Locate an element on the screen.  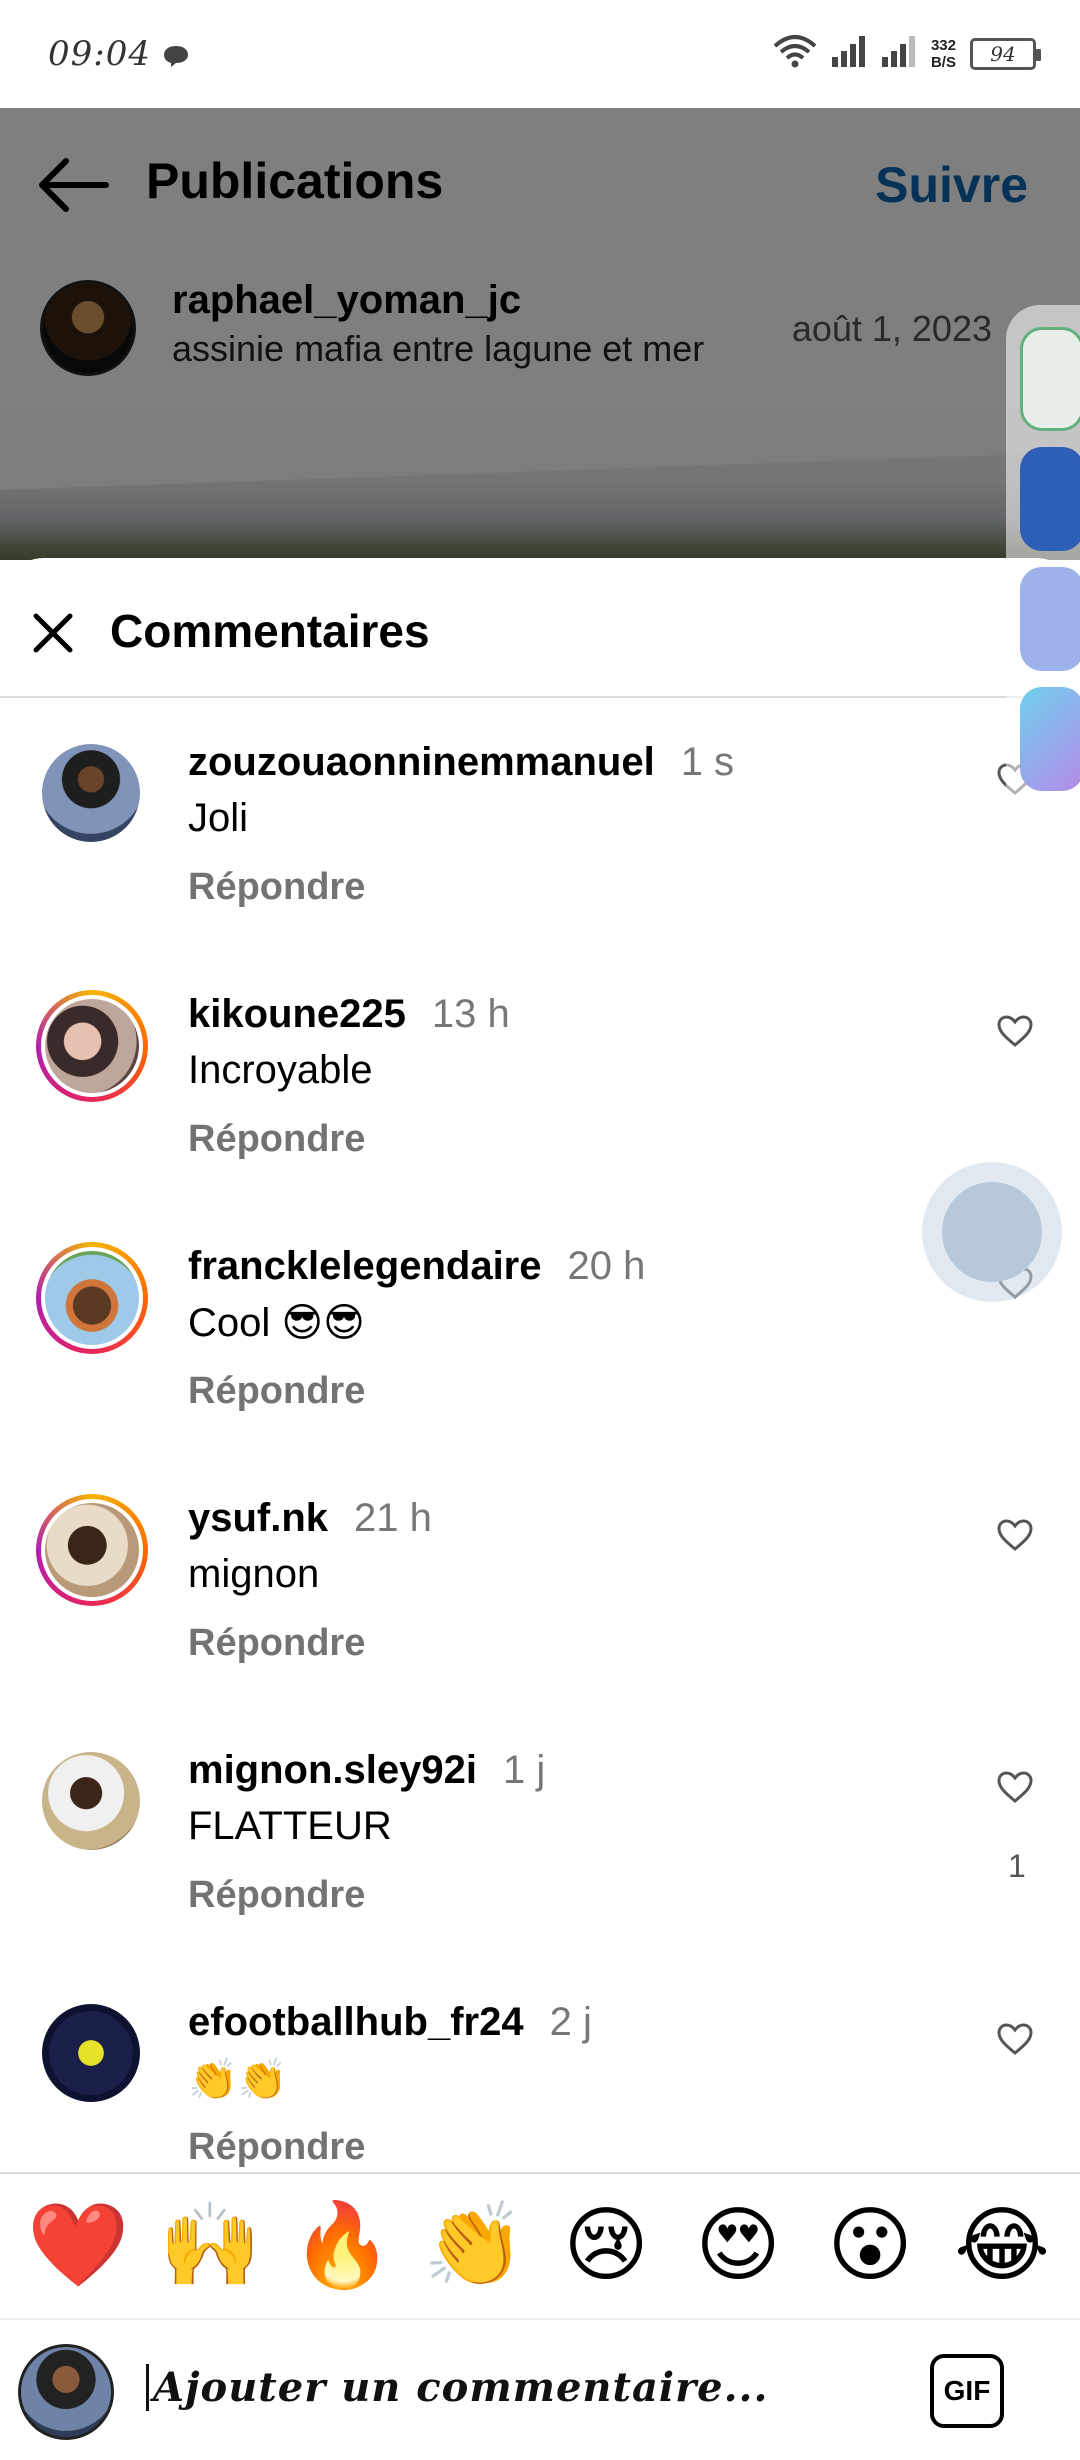
comment-text: mignon is located at coordinates (254, 1574).